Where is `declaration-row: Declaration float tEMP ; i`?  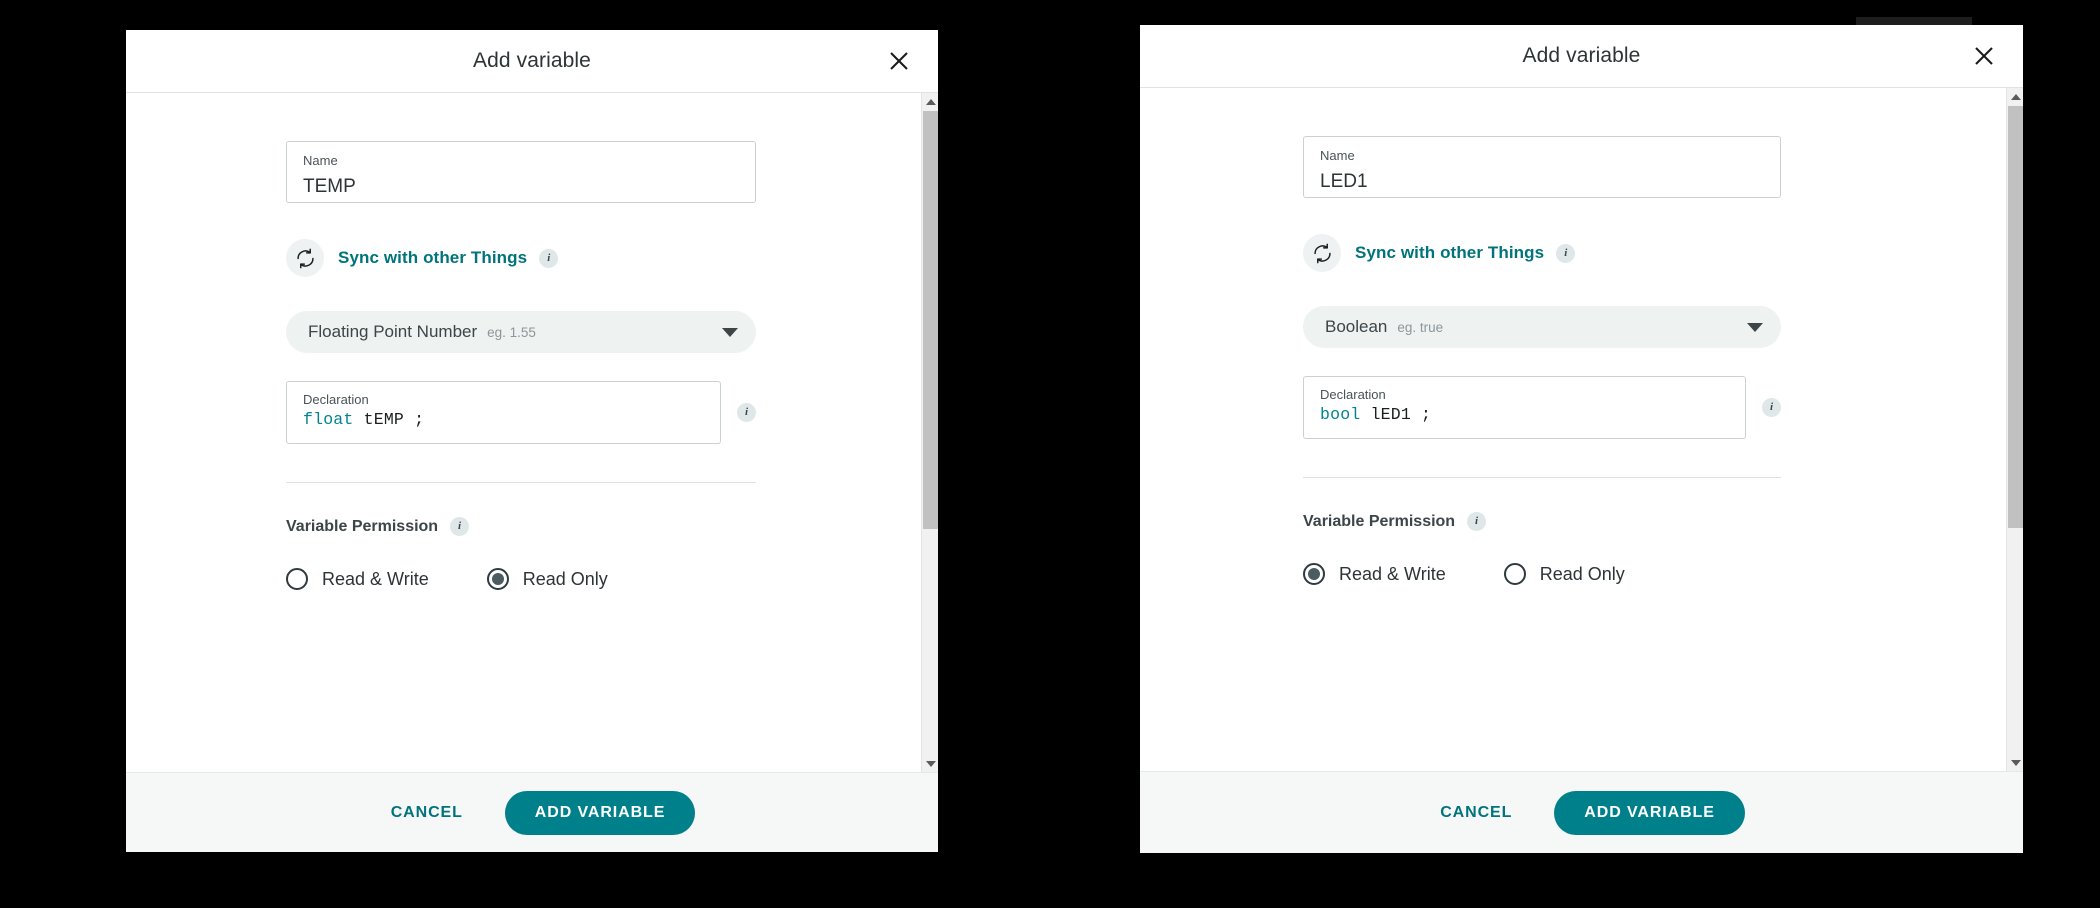 declaration-row: Declaration float tEMP ; i is located at coordinates (521, 412).